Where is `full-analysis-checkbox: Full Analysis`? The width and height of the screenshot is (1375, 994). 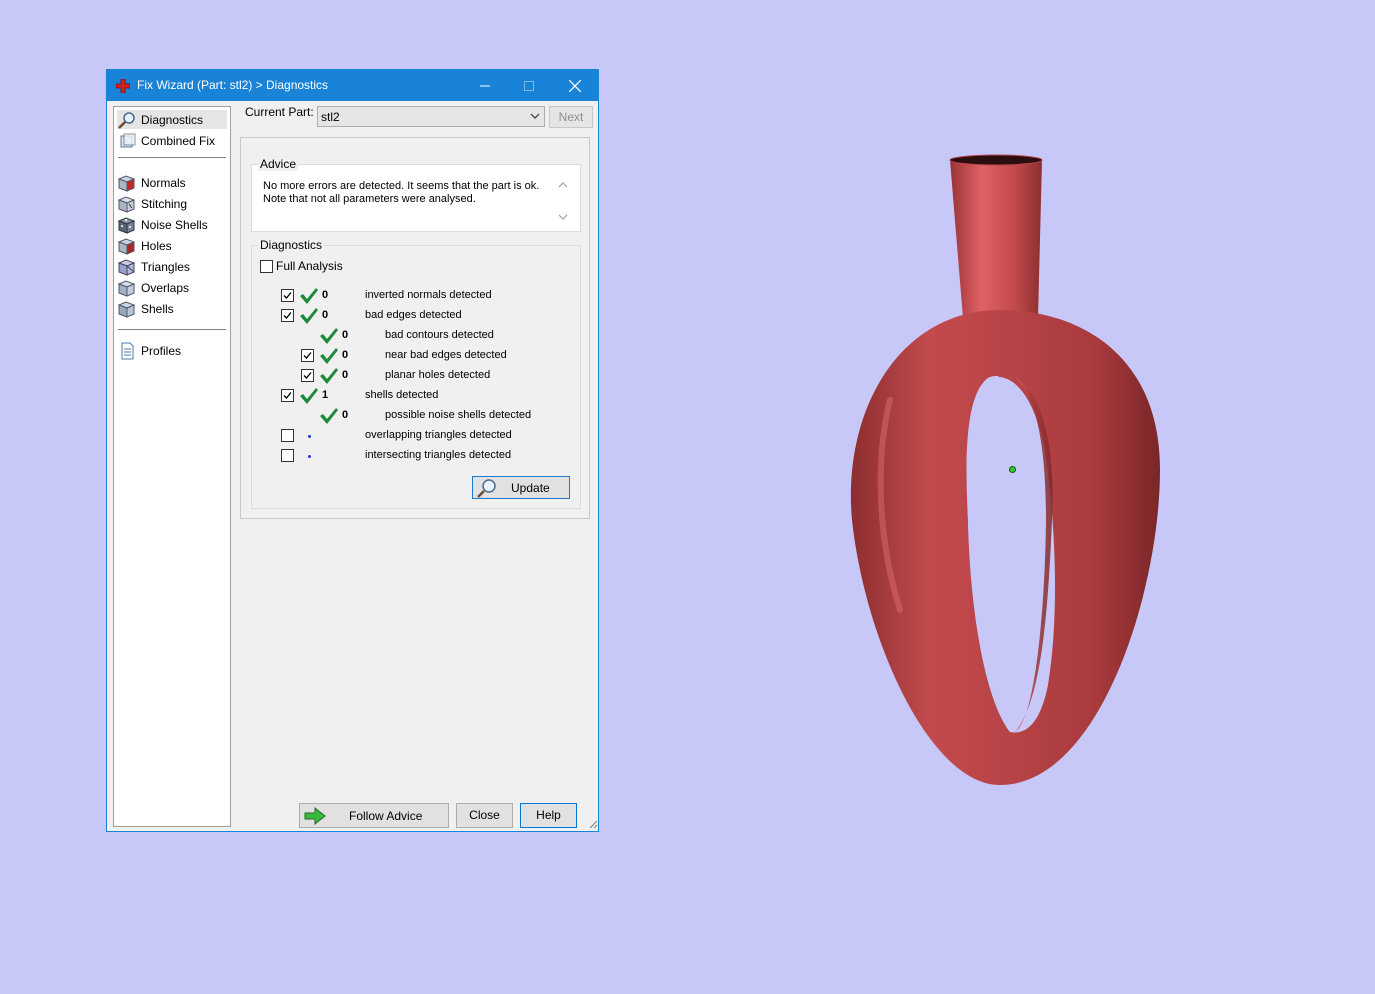 full-analysis-checkbox: Full Analysis is located at coordinates (301, 266).